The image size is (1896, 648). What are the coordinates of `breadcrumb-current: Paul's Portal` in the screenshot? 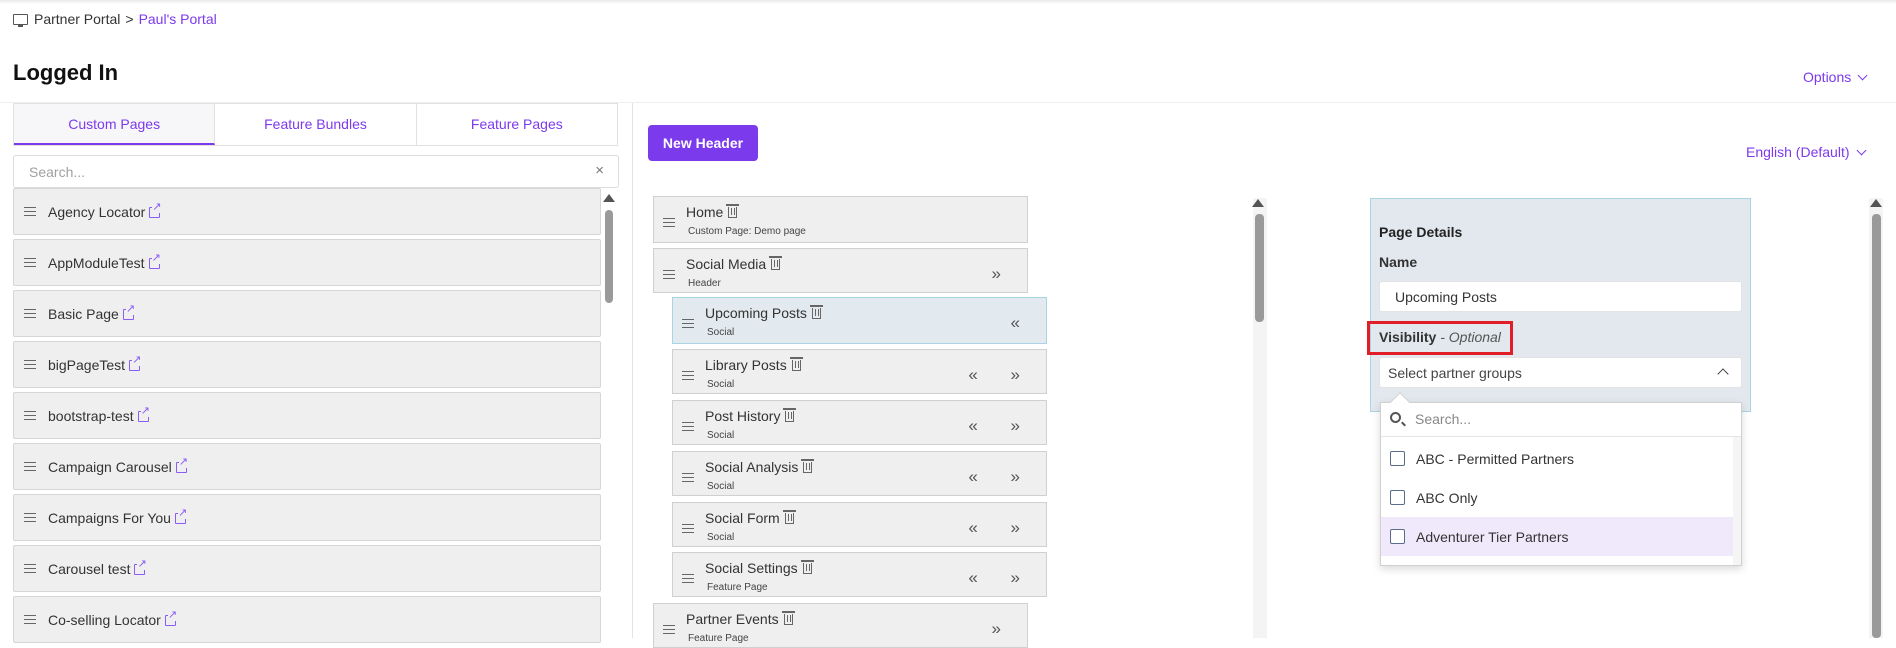 It's located at (178, 19).